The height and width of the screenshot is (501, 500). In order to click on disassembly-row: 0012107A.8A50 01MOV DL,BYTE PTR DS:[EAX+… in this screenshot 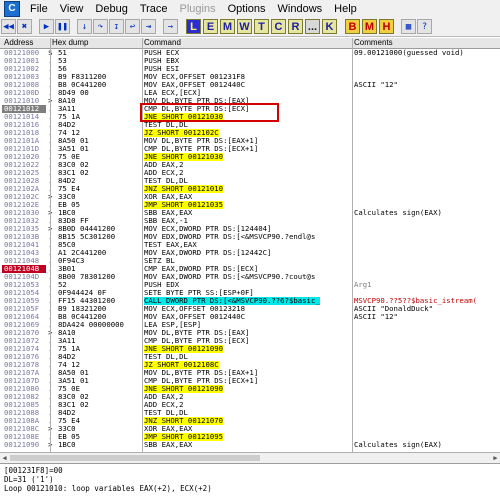, I will do `click(250, 373)`.